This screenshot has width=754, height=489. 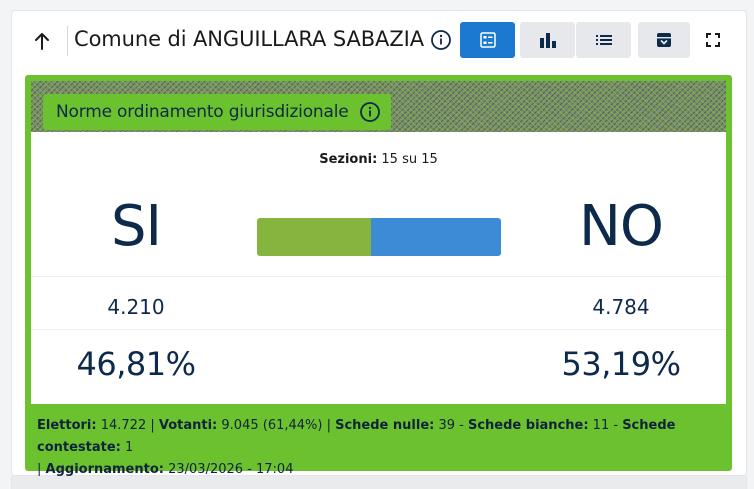 I want to click on question-label: Norme ordinamento giurisdizionale, so click(x=202, y=112).